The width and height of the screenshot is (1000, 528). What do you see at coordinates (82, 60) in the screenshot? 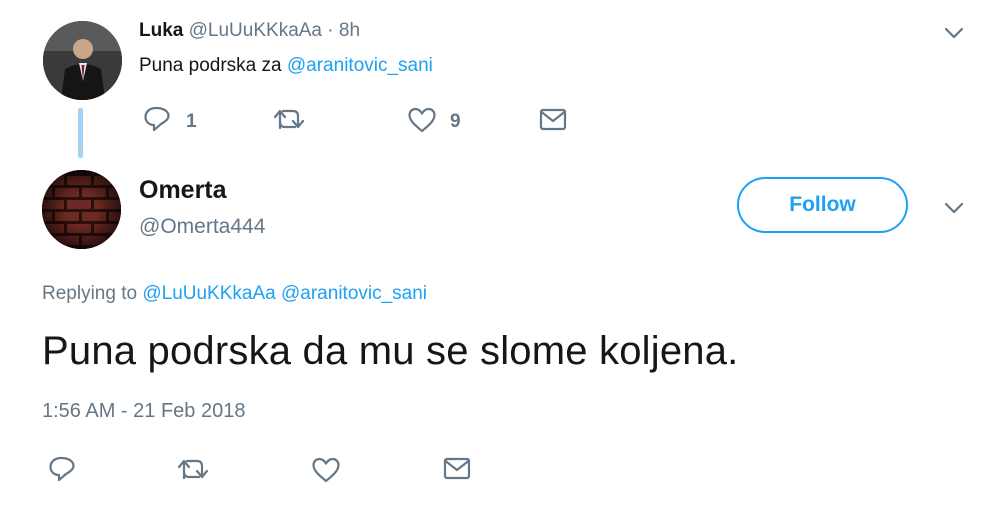
I see `luka-avatar` at bounding box center [82, 60].